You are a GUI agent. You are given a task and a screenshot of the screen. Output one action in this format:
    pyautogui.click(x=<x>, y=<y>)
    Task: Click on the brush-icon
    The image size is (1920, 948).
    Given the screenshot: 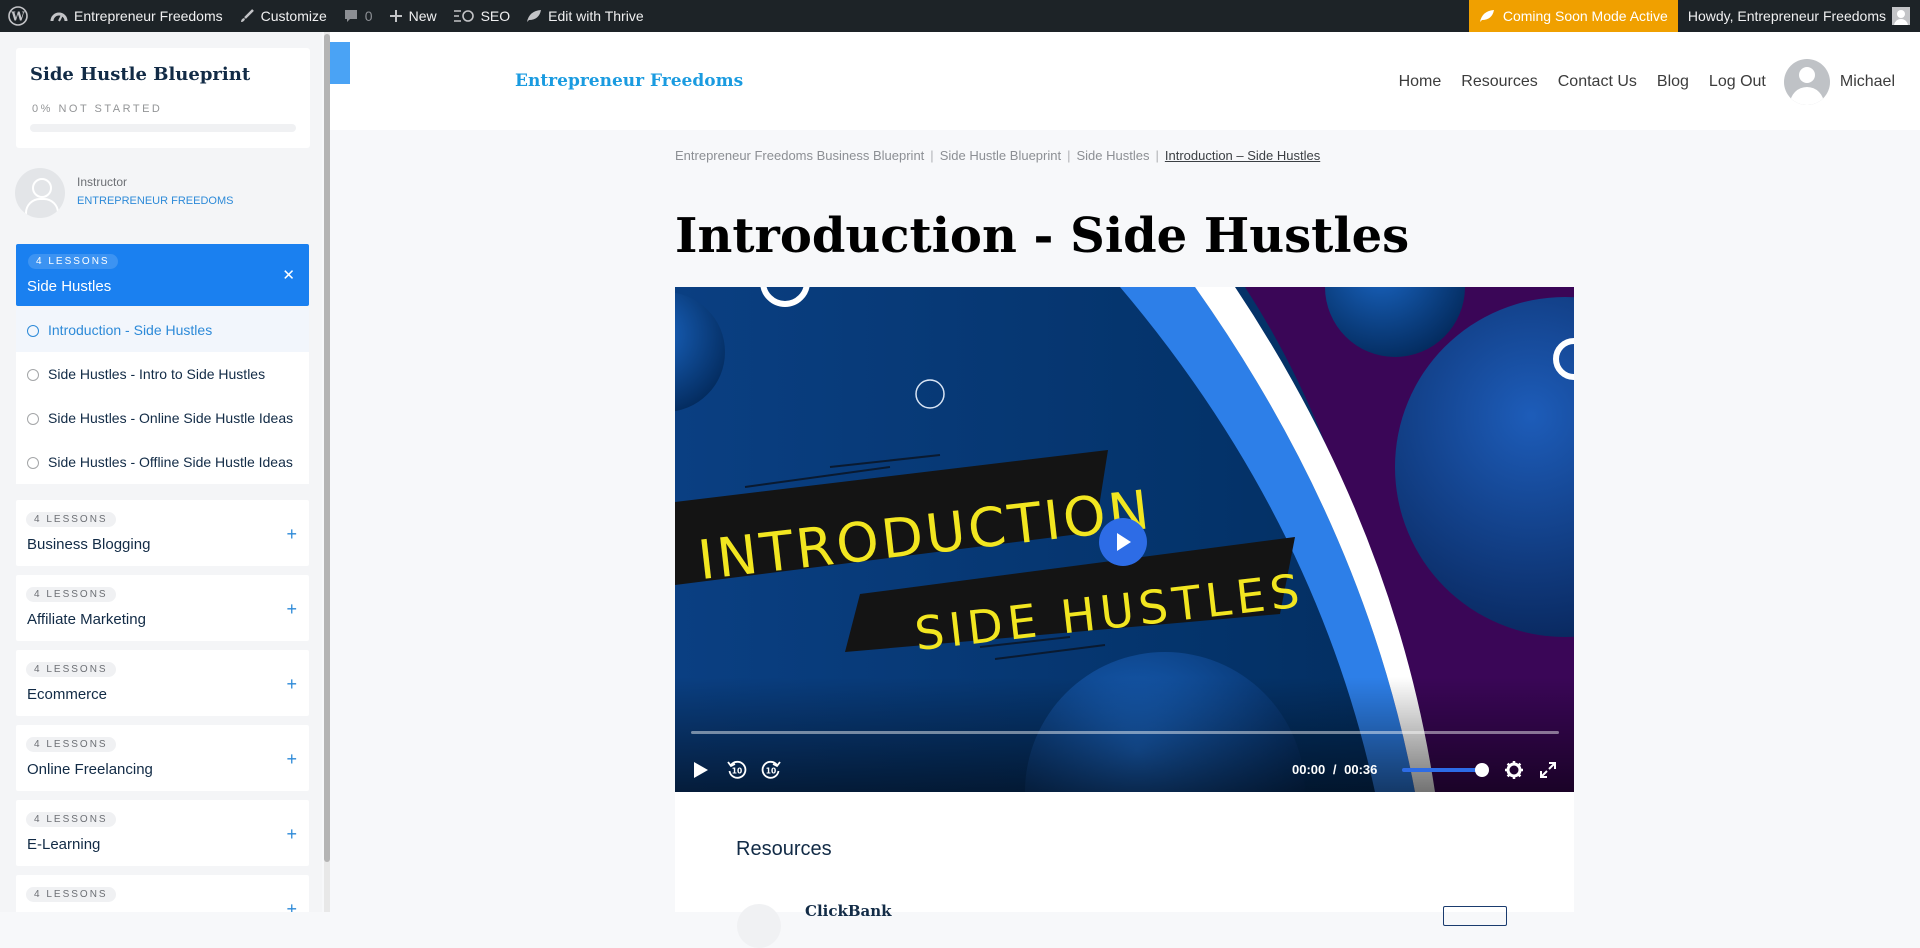 What is the action you would take?
    pyautogui.click(x=247, y=15)
    